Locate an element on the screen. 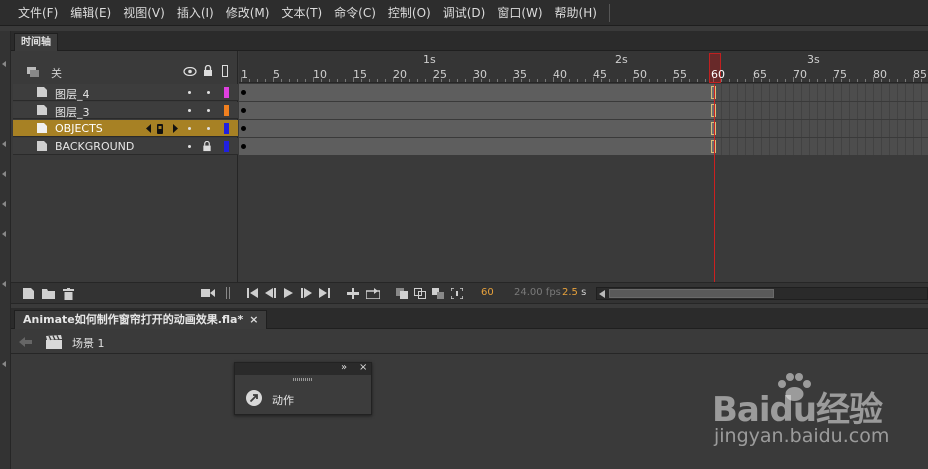 The width and height of the screenshot is (928, 469). current-frame-readout: 60 is located at coordinates (487, 292).